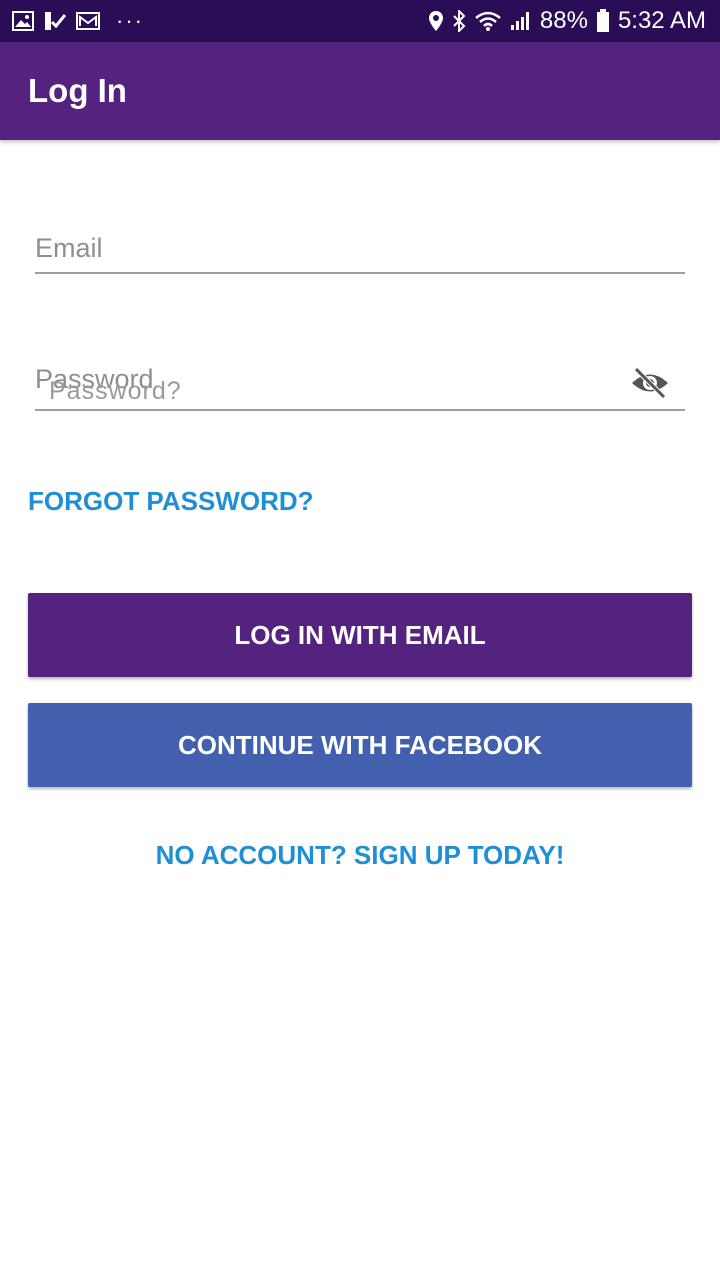 Image resolution: width=720 pixels, height=1280 pixels. What do you see at coordinates (360, 21) in the screenshot?
I see `status-bar: ··· 88% 5:32 AM` at bounding box center [360, 21].